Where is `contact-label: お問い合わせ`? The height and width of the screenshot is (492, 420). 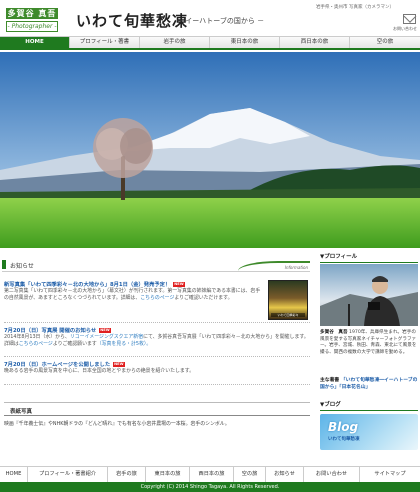 contact-label: お問い合わせ is located at coordinates (405, 29).